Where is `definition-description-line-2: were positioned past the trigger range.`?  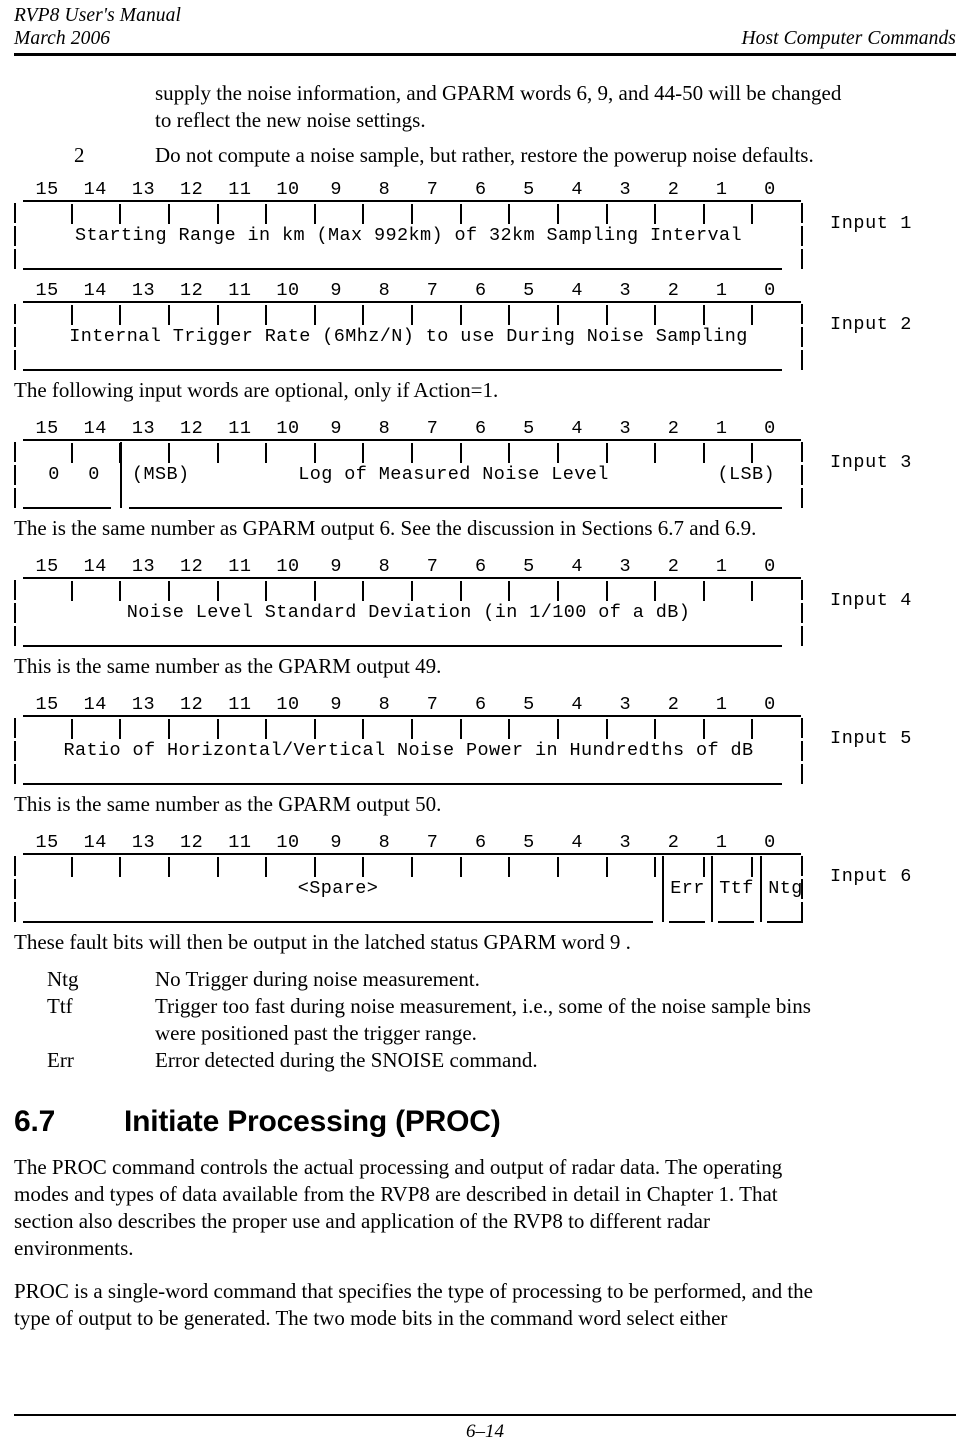 definition-description-line-2: were positioned past the trigger range. is located at coordinates (316, 1033).